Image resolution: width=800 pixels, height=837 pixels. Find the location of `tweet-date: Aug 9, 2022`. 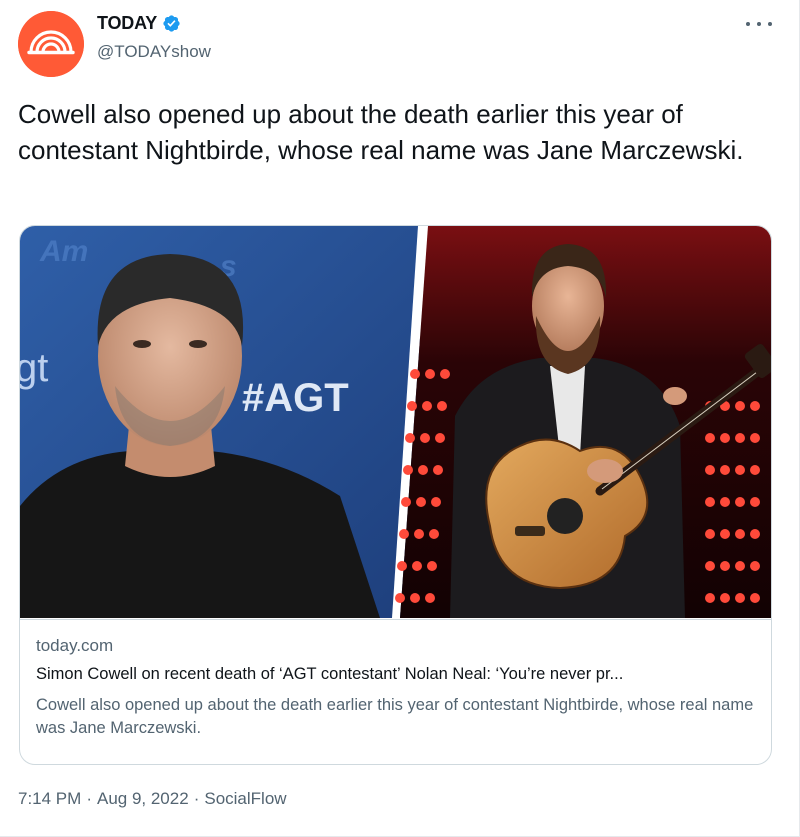

tweet-date: Aug 9, 2022 is located at coordinates (143, 798).